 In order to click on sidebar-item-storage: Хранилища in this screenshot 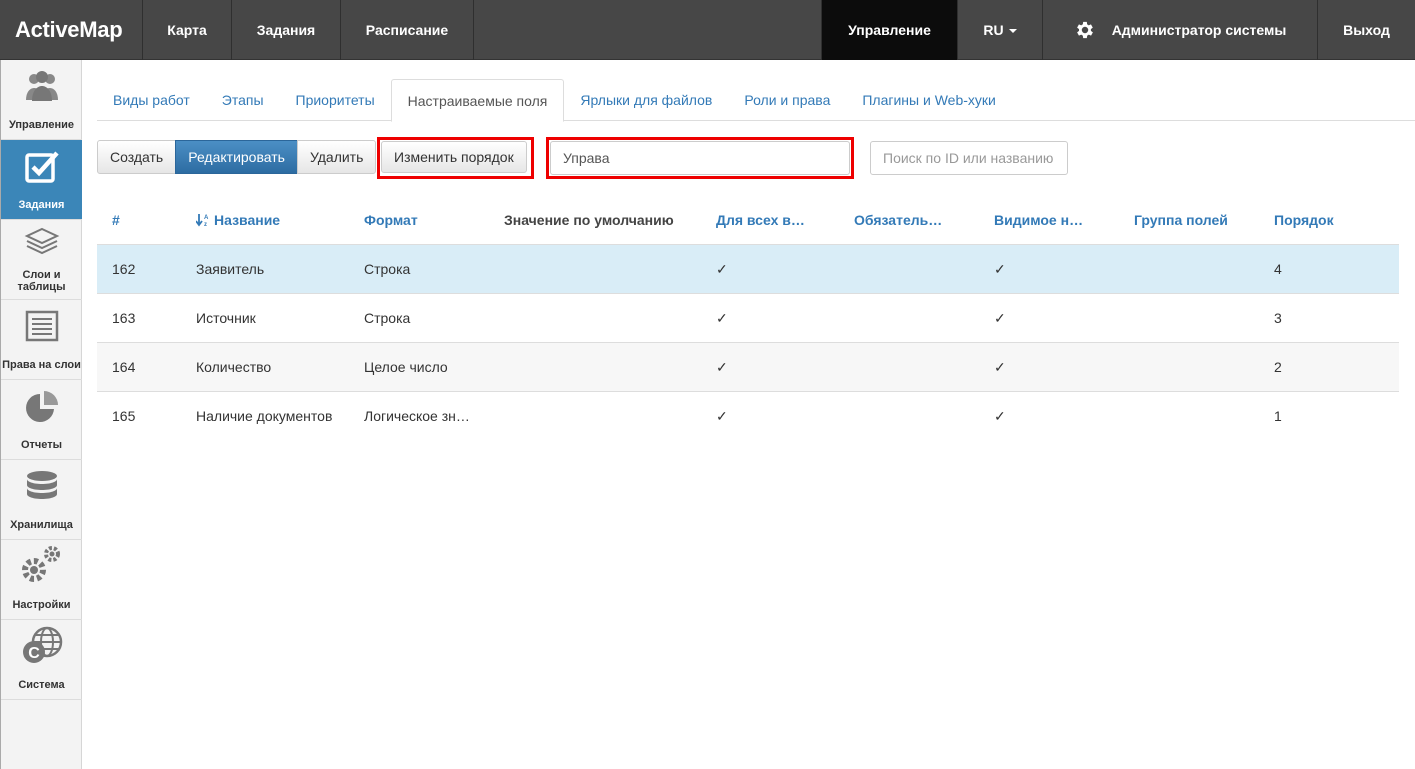, I will do `click(41, 500)`.